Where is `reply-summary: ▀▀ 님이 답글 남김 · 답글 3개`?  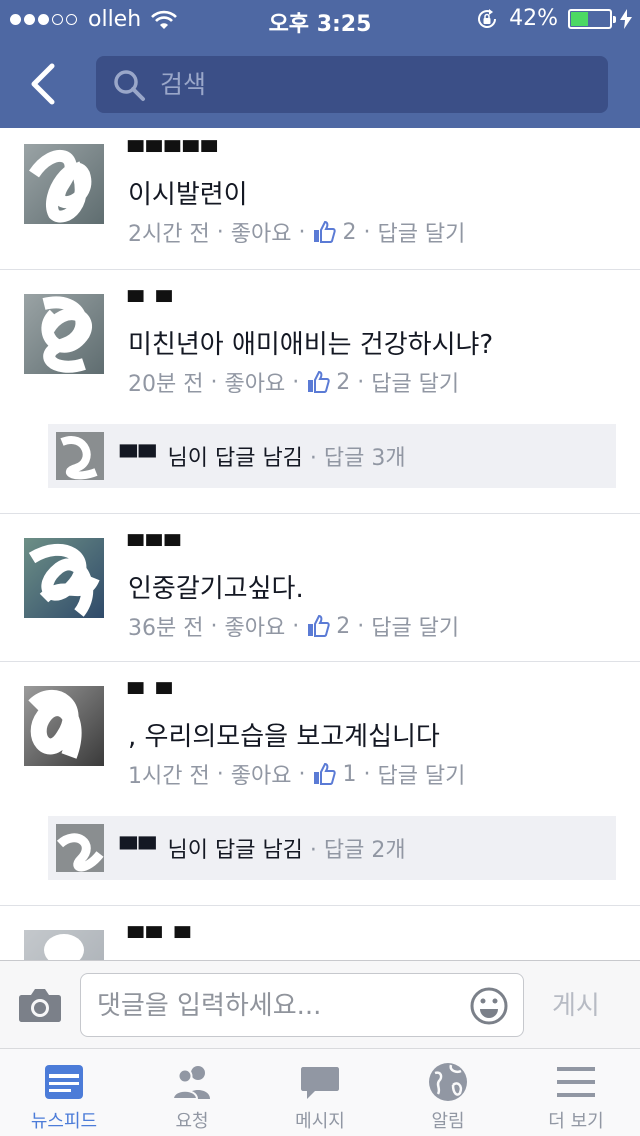
reply-summary: ▀▀ 님이 답글 남김 · 답글 3개 is located at coordinates (332, 456).